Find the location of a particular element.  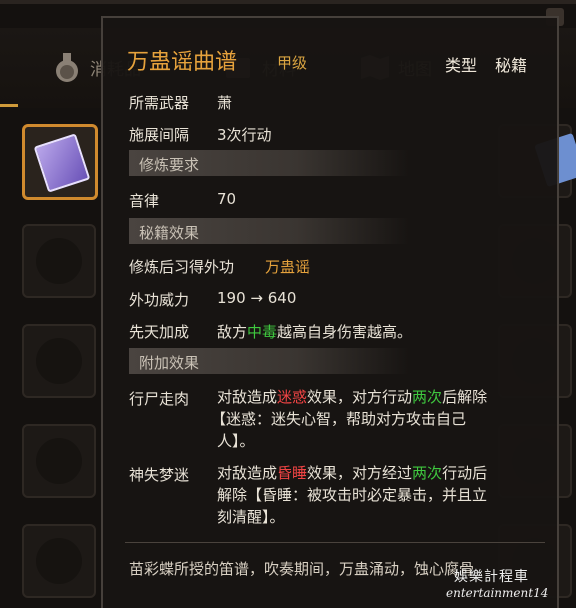

effect1-line1: 对敌造成迷惑效果，对方行动两次后解除 is located at coordinates (352, 397).